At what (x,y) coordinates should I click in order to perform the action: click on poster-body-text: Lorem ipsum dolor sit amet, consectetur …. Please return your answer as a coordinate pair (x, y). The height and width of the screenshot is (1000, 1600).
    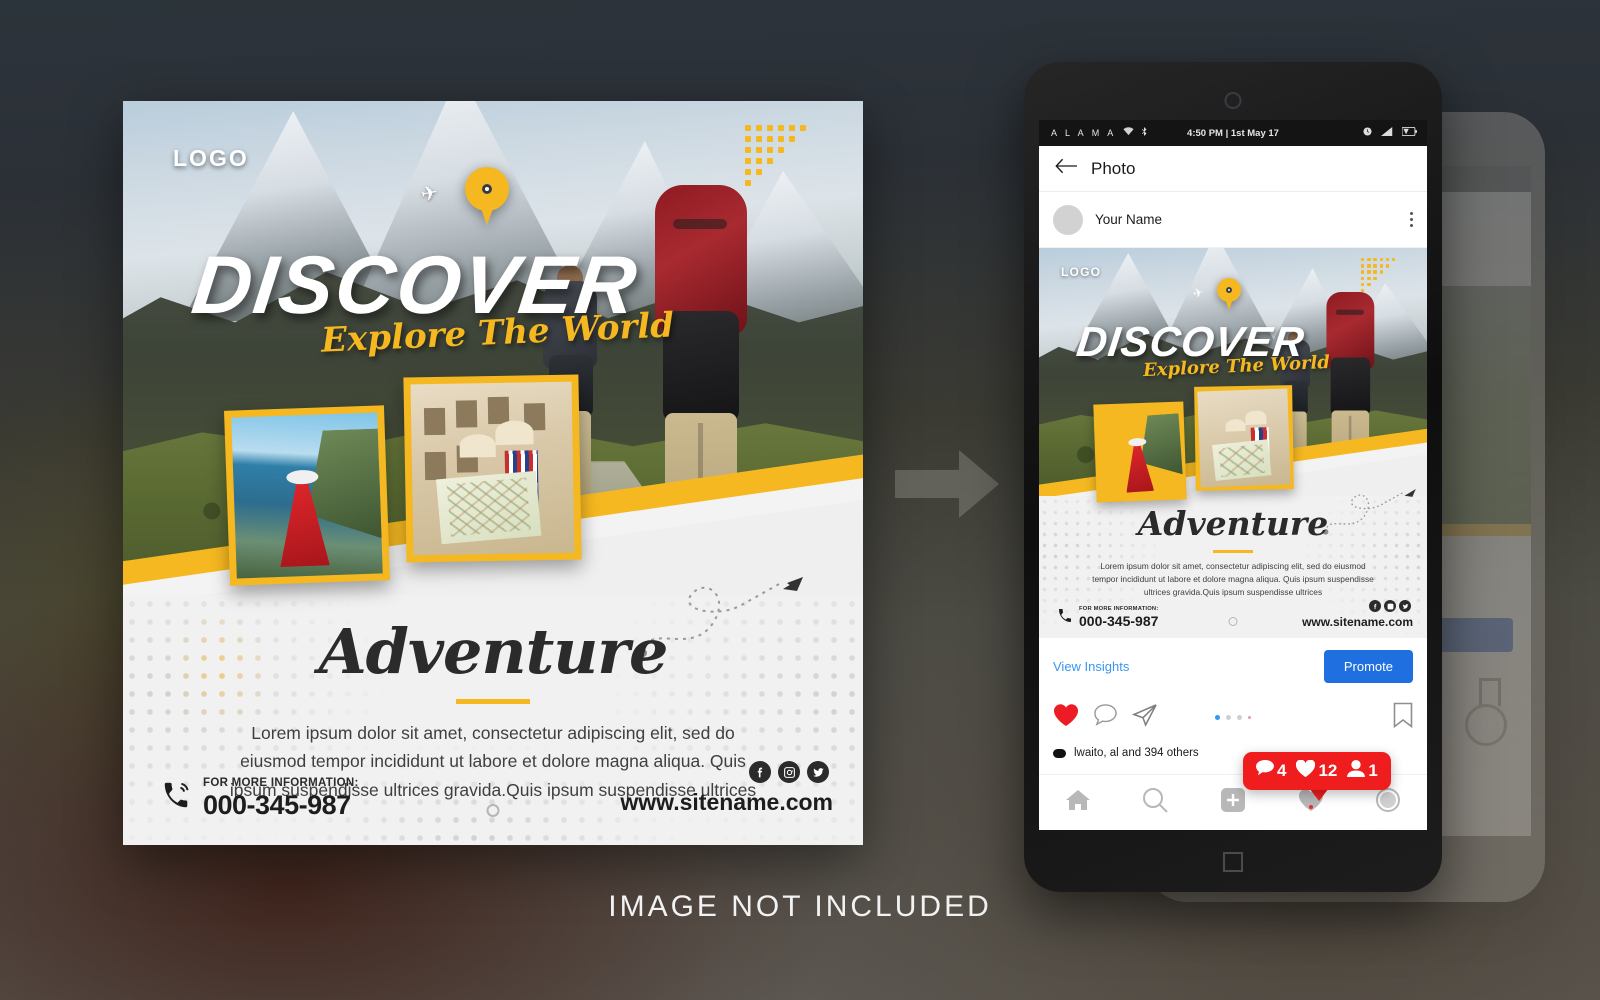
    Looking at the image, I should click on (1233, 579).